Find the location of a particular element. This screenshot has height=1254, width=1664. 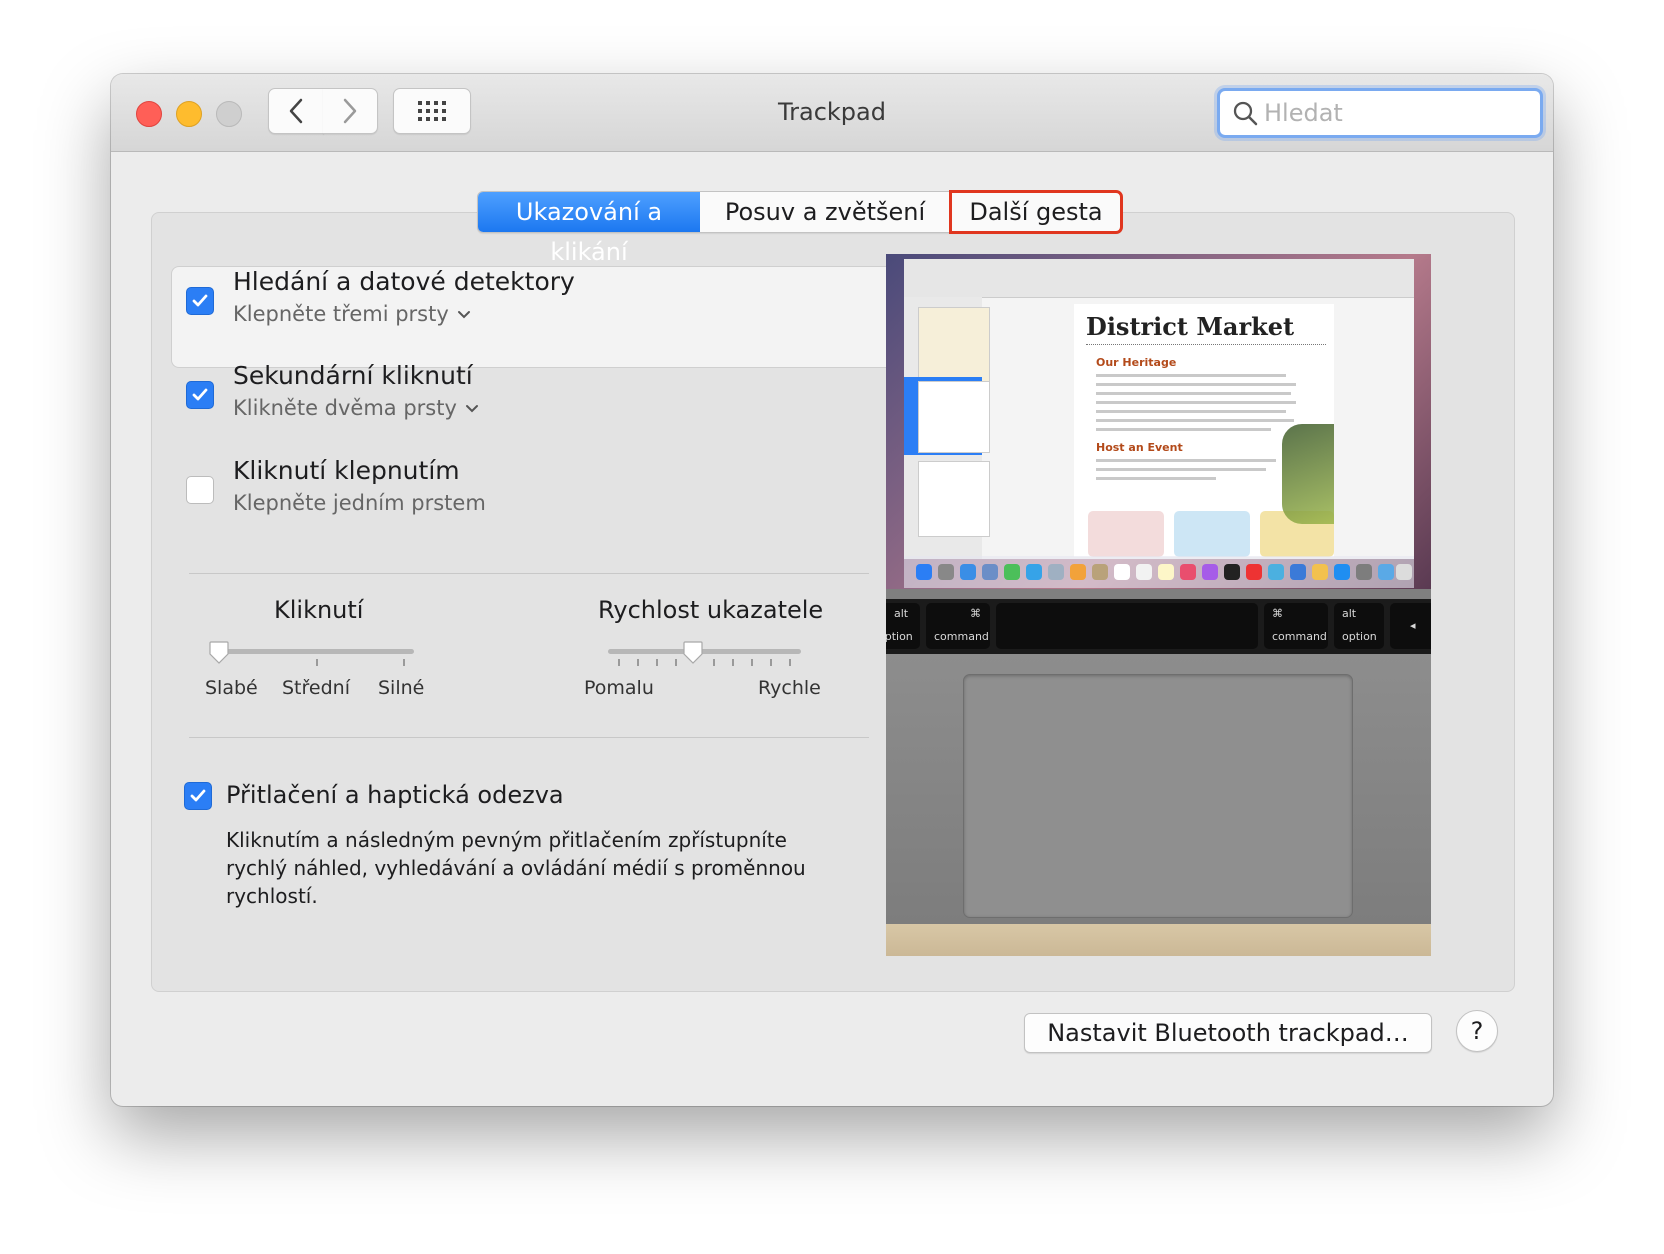

key-option-right: alt option is located at coordinates (1359, 626).